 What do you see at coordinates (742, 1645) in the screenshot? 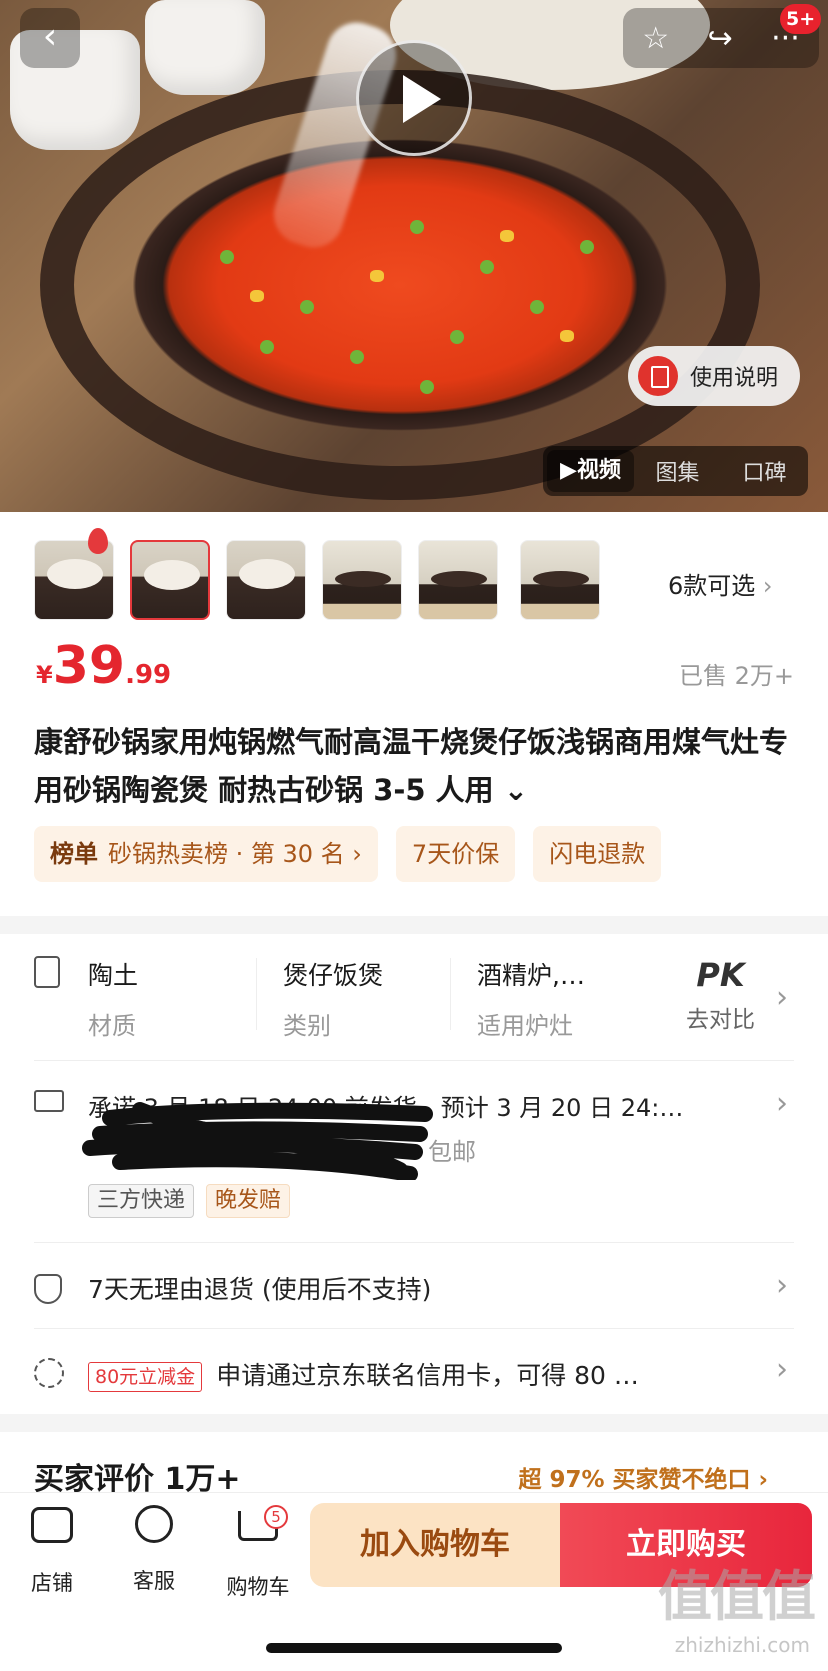
I see `watermark-url: zhizhizhi.com` at bounding box center [742, 1645].